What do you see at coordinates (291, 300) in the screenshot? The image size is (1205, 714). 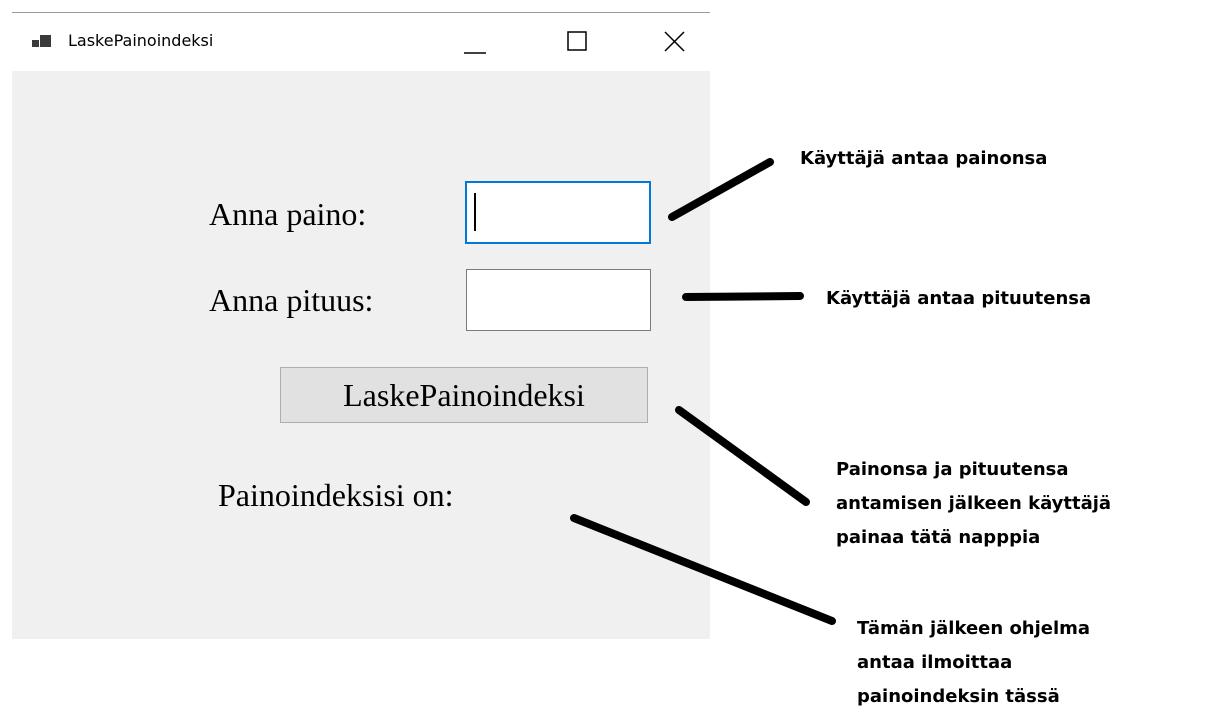 I see `height-label: Anna pituus:` at bounding box center [291, 300].